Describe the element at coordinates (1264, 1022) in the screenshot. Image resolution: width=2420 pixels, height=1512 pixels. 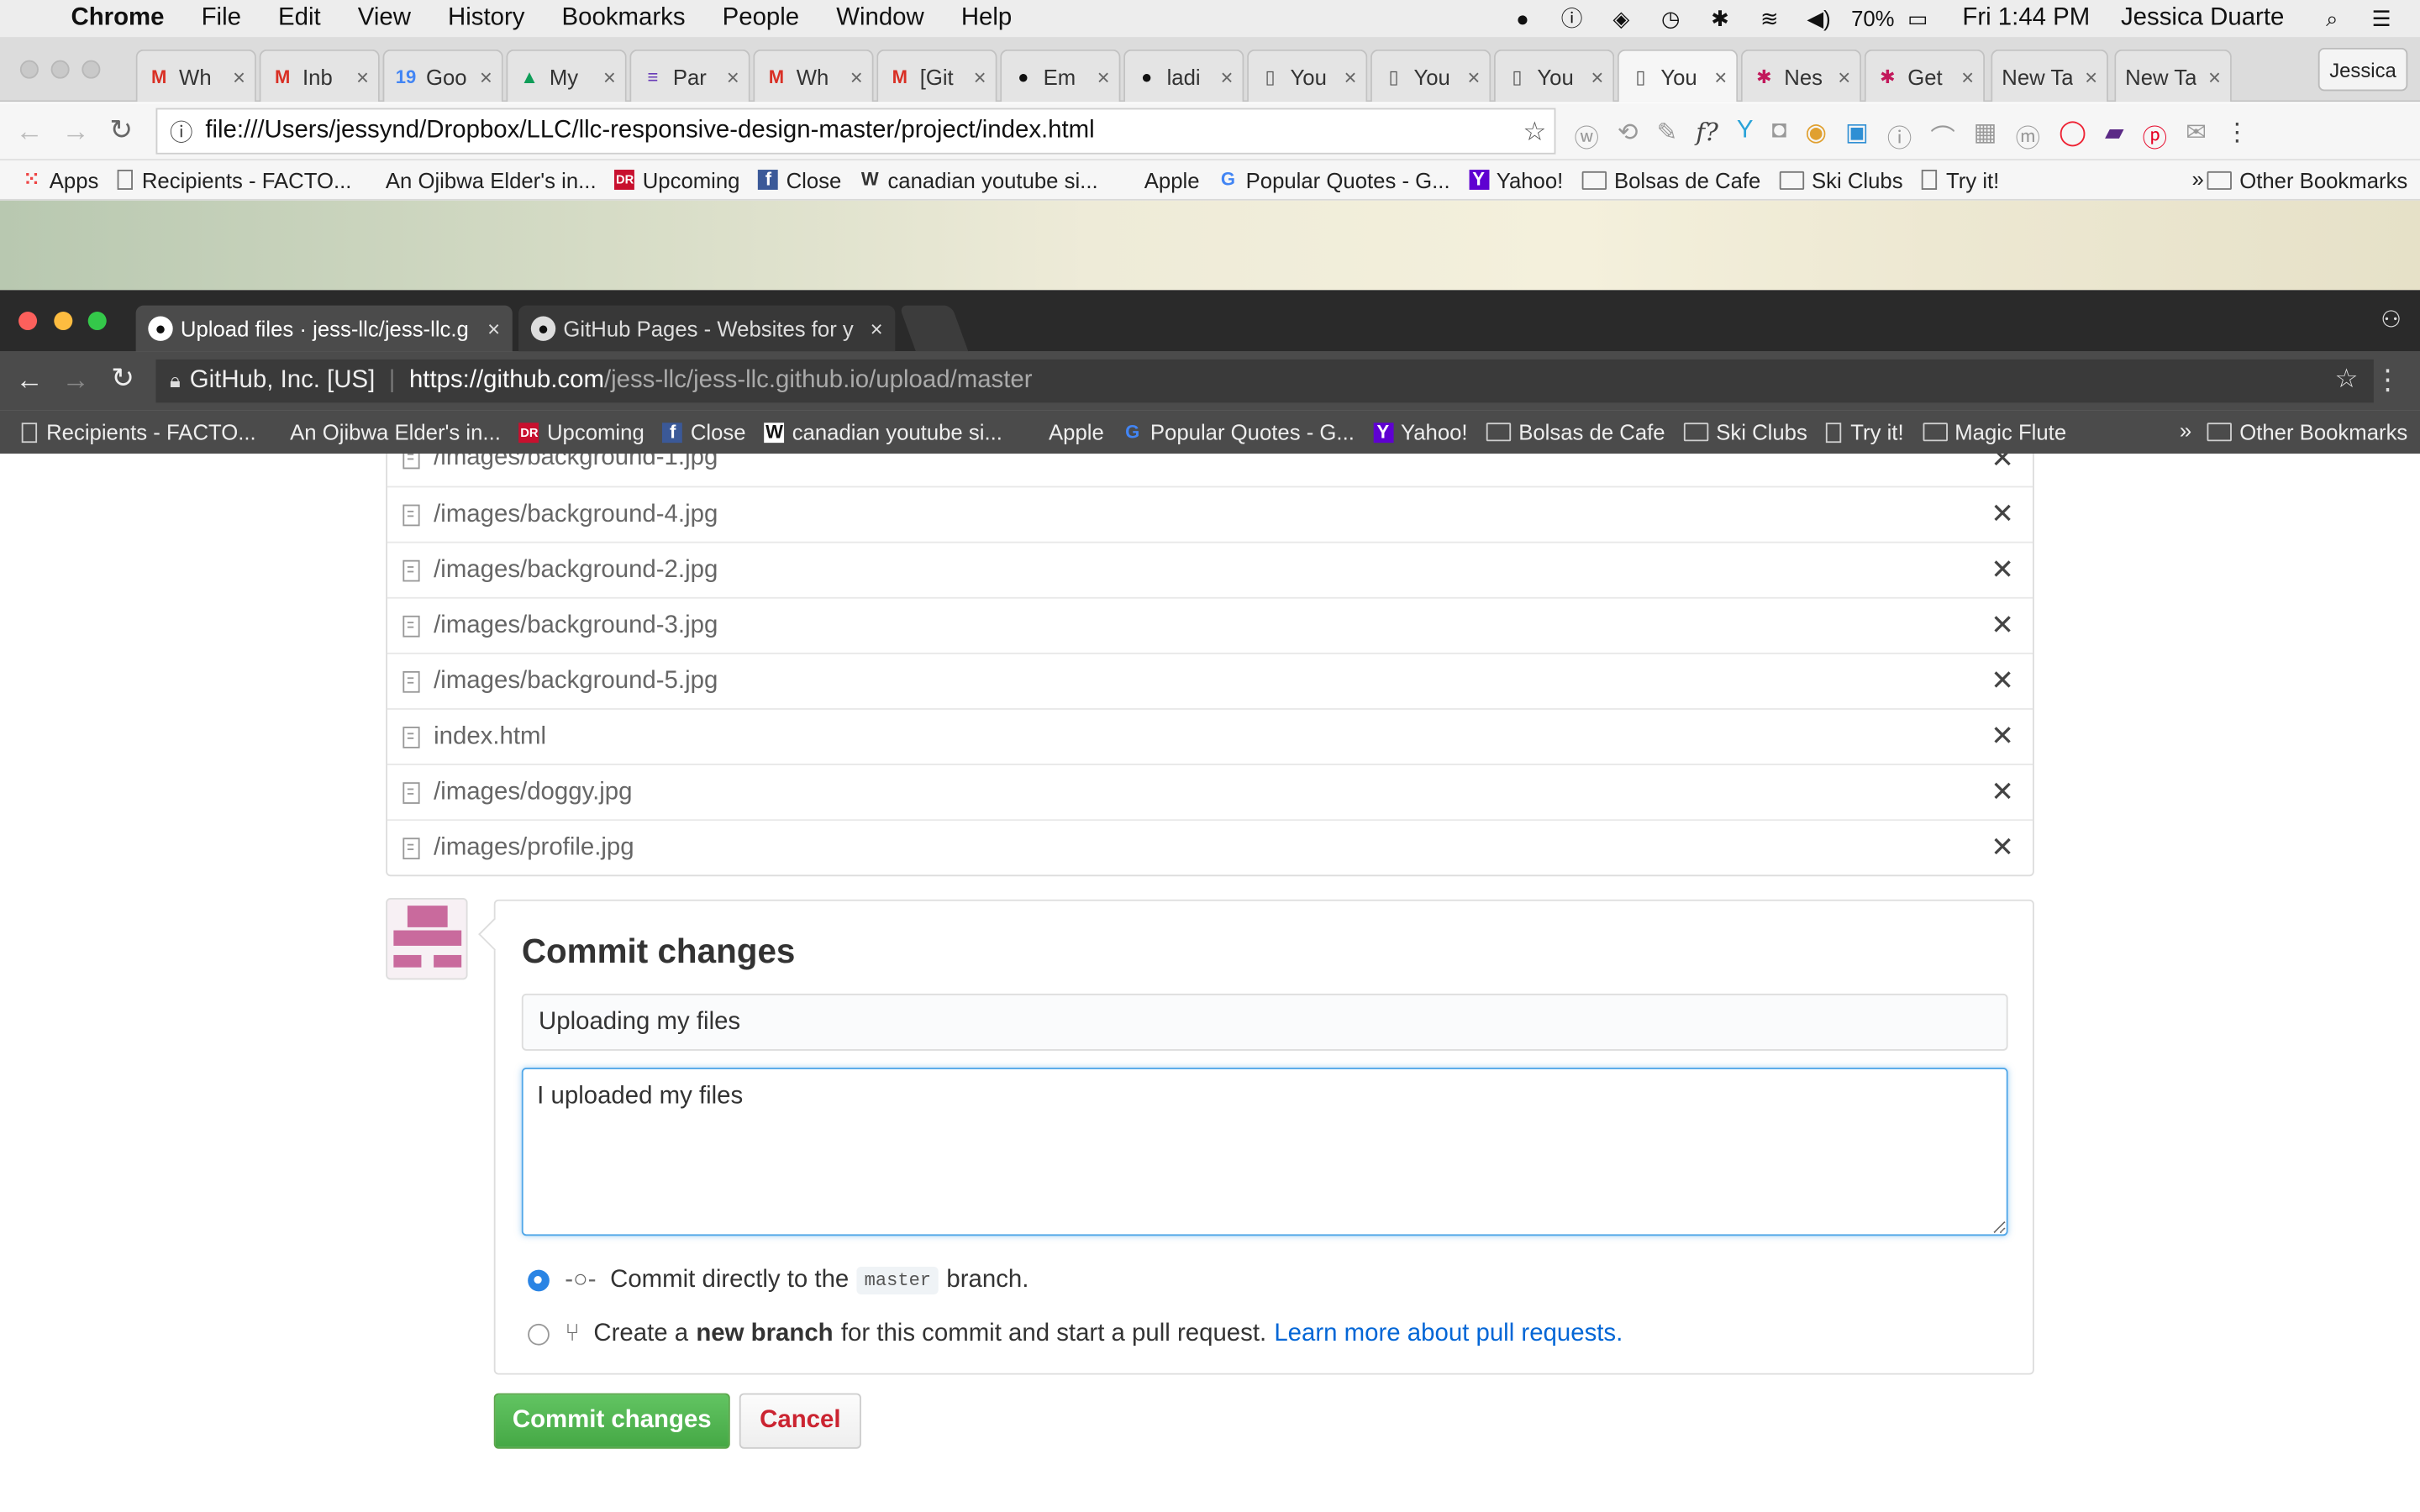
I see `commit-summary-input` at that location.